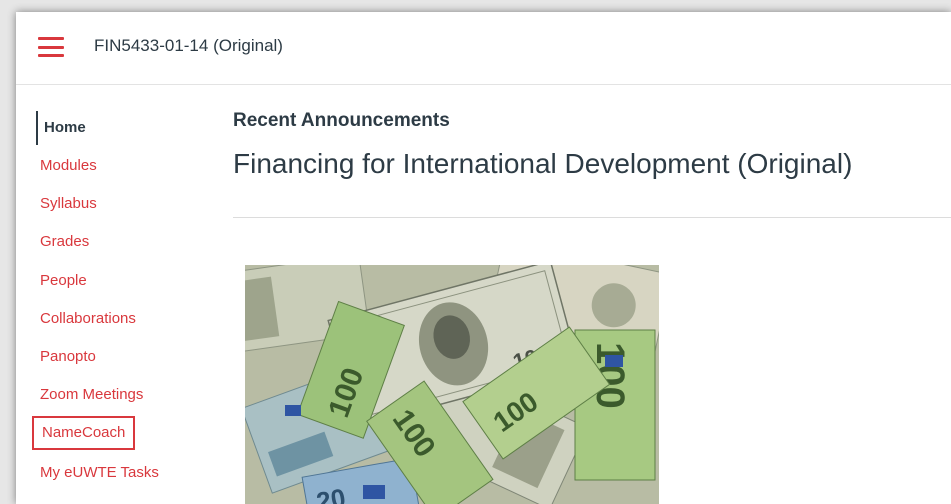 This screenshot has width=951, height=504. What do you see at coordinates (341, 120) in the screenshot?
I see `recent-announcements-heading: Recent Announcements` at bounding box center [341, 120].